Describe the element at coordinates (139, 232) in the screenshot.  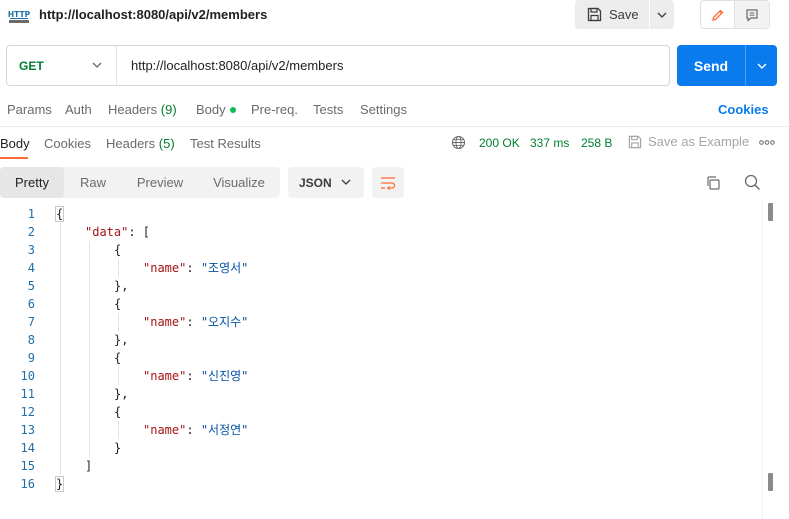
I see `json-punctuation: : [` at that location.